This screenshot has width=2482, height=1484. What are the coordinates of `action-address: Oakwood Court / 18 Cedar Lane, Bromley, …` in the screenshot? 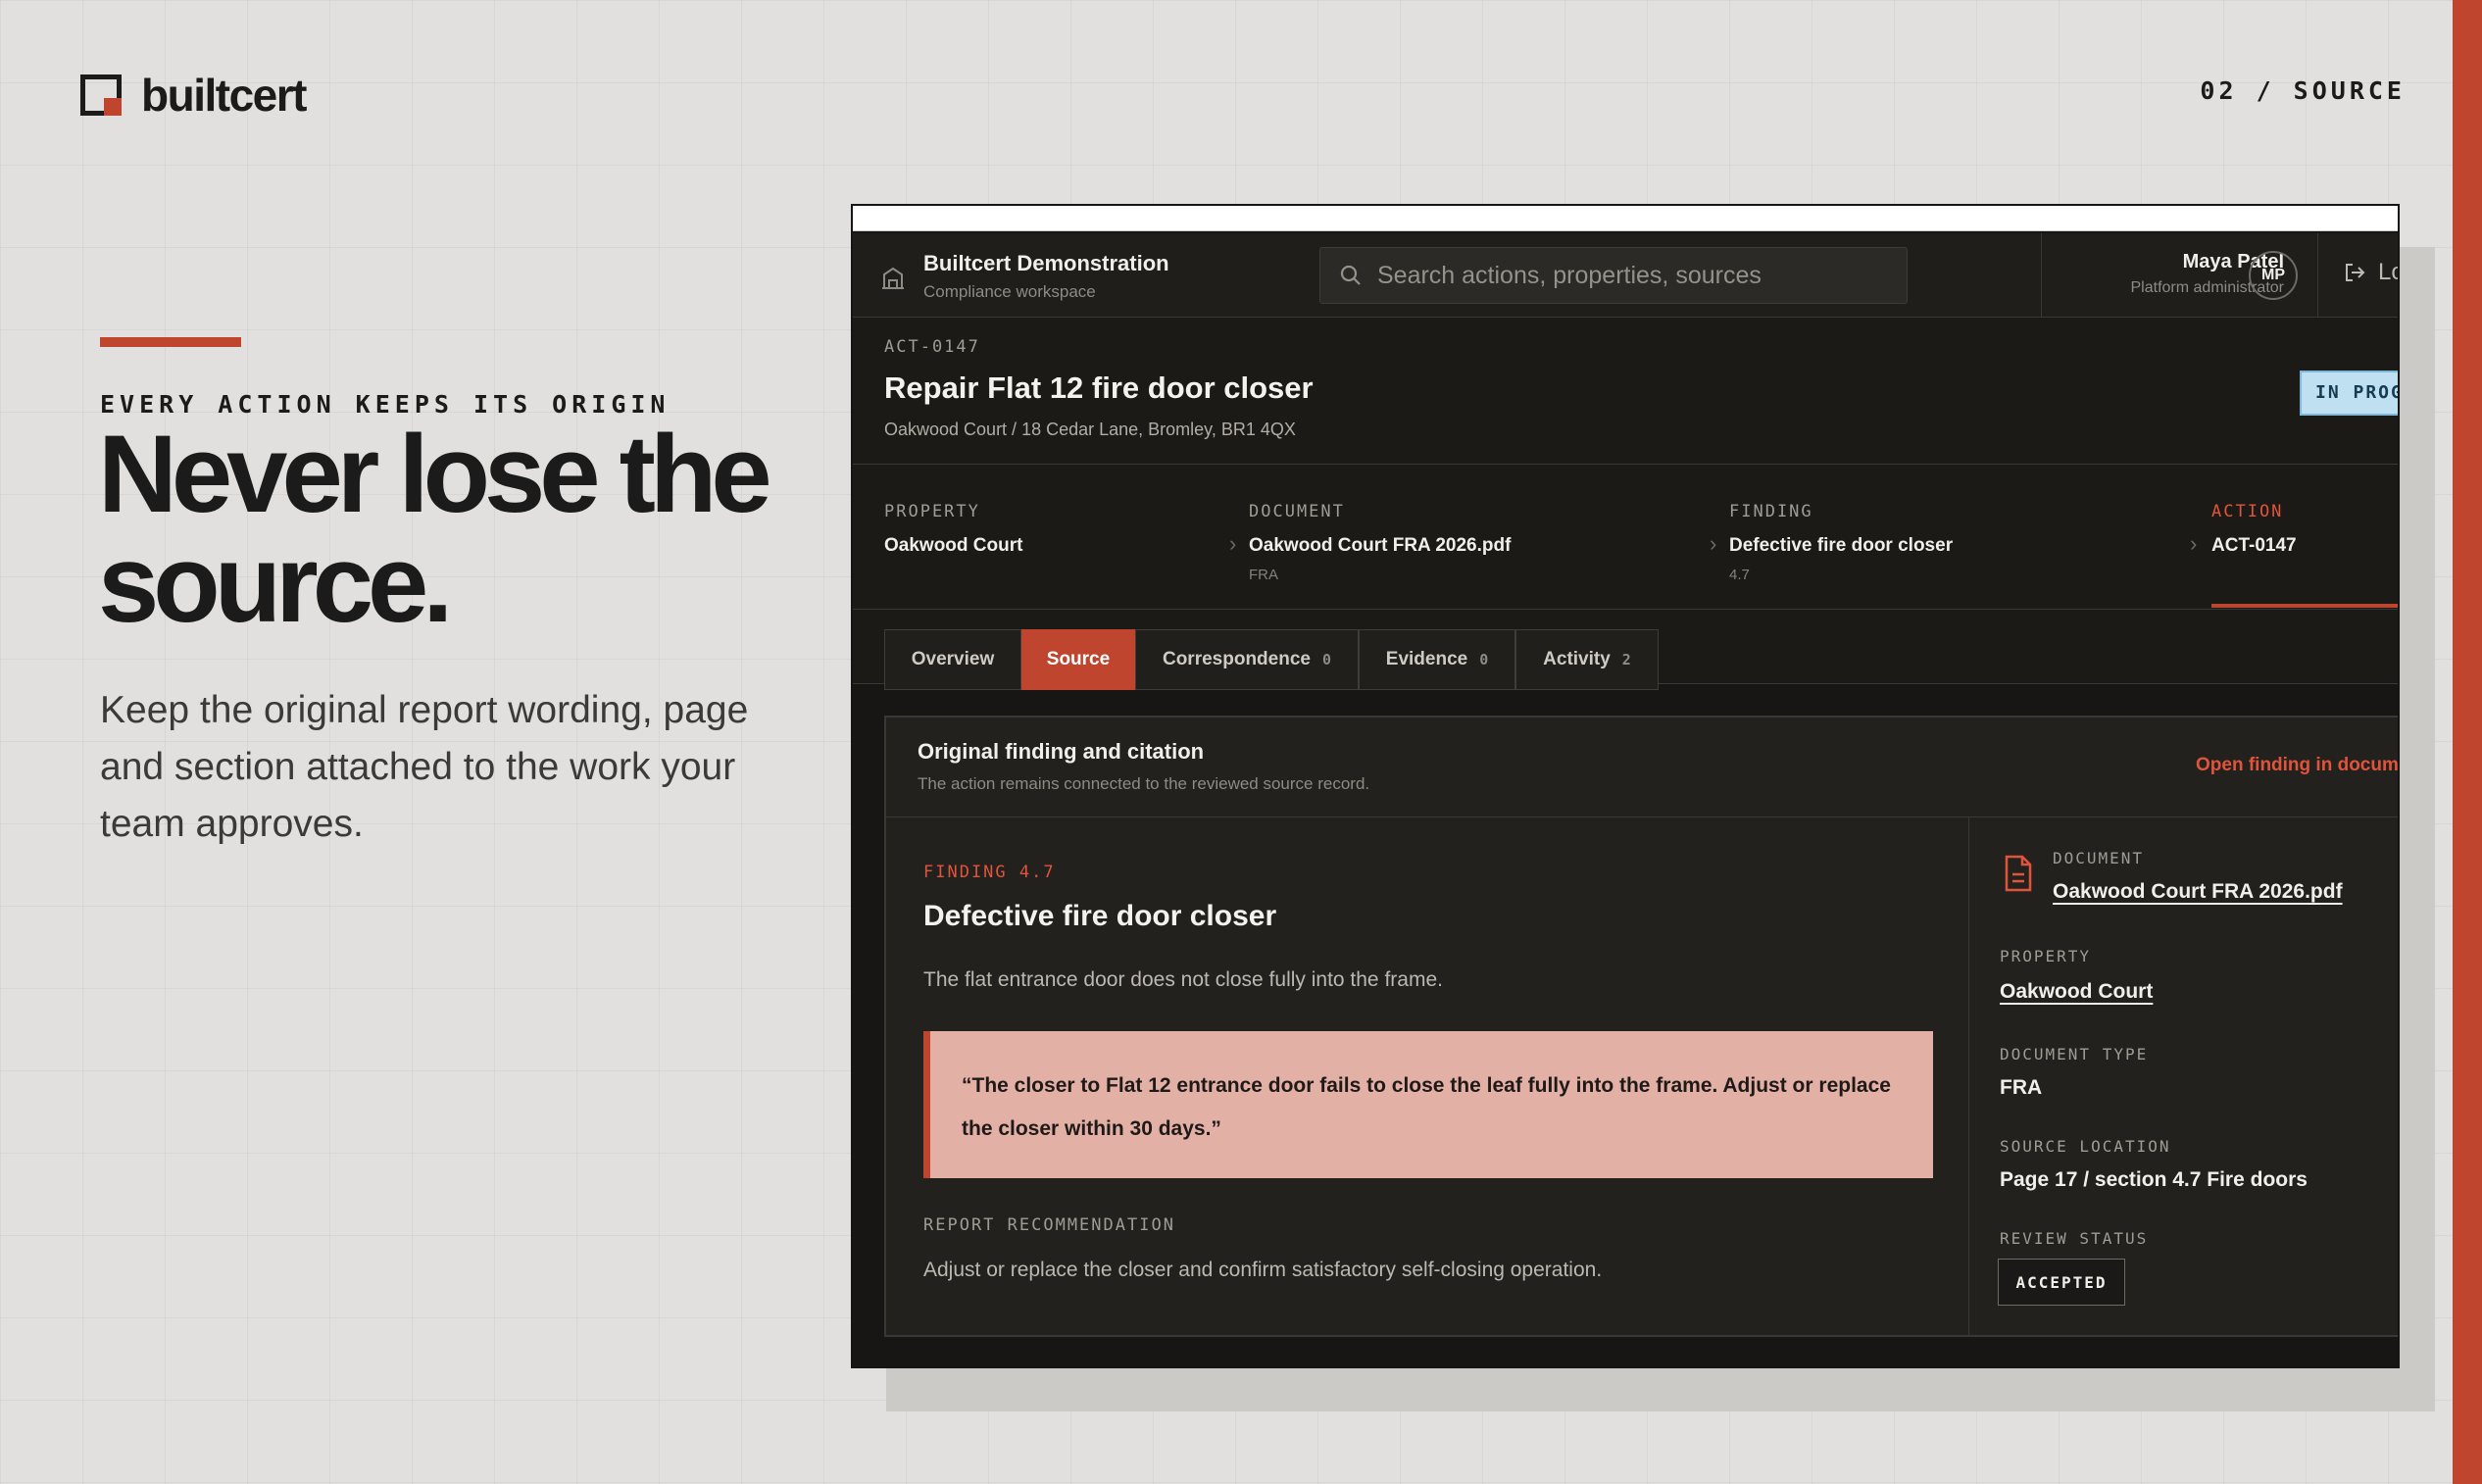 It's located at (1090, 430).